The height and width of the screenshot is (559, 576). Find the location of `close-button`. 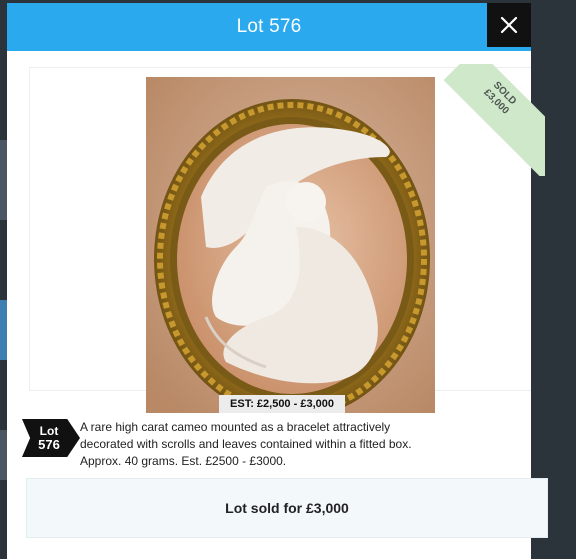

close-button is located at coordinates (509, 25).